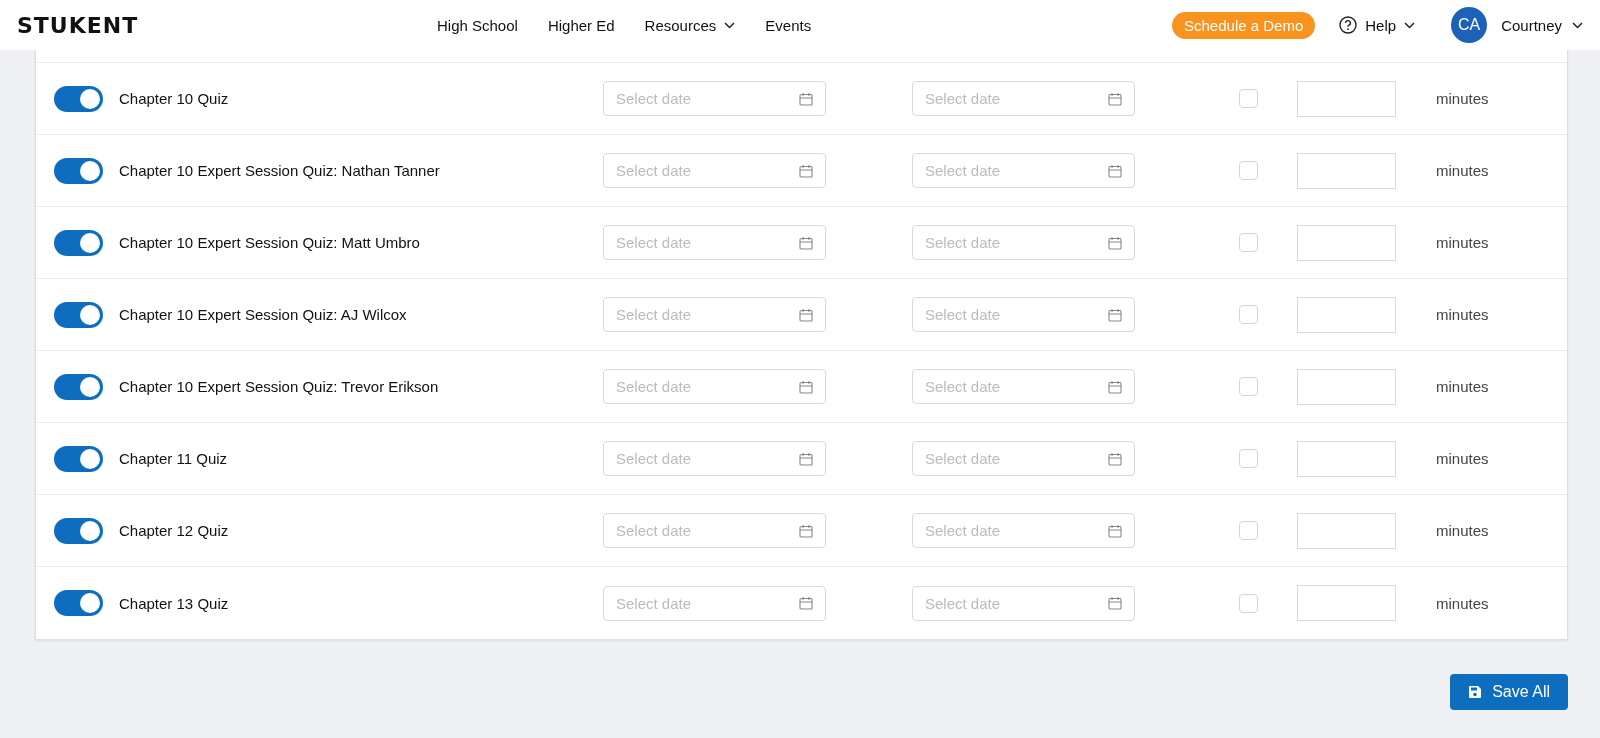 This screenshot has width=1600, height=738. Describe the element at coordinates (174, 603) in the screenshot. I see `assignment-title: Chapter 13 Quiz` at that location.